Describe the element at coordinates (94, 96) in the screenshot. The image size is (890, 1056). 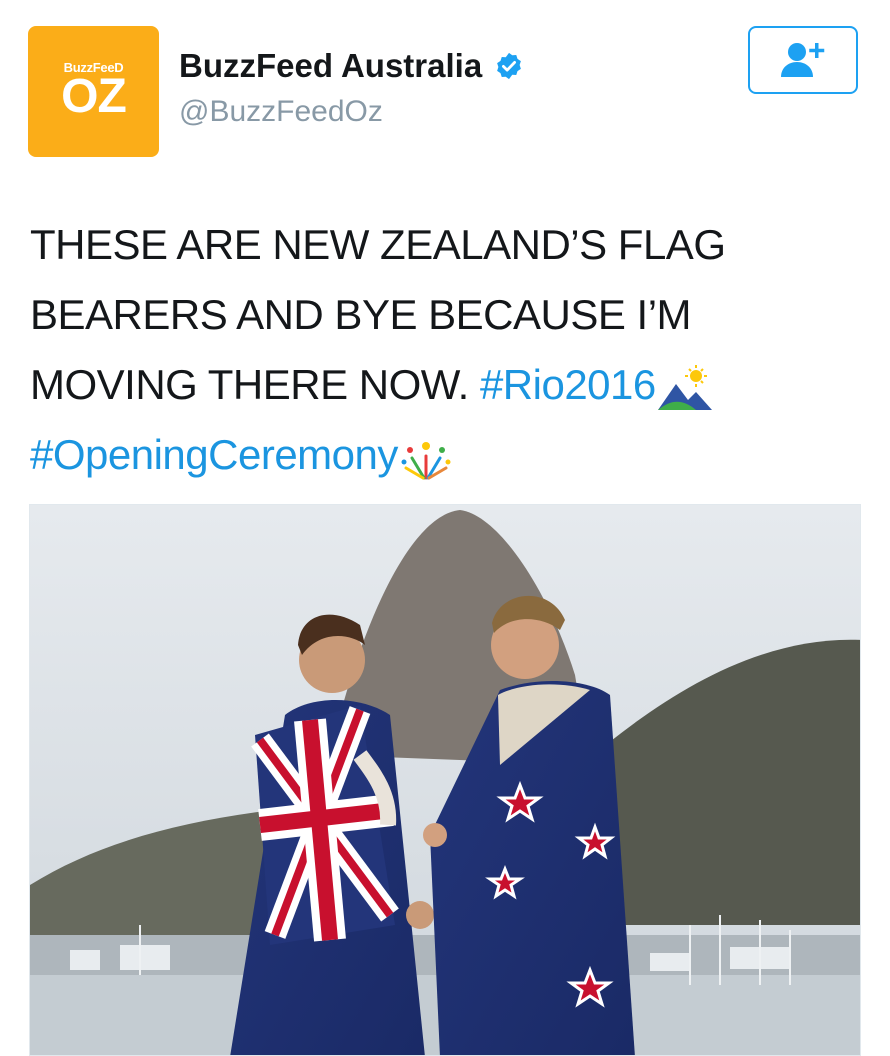
I see `avatar-brand-big: OZ` at that location.